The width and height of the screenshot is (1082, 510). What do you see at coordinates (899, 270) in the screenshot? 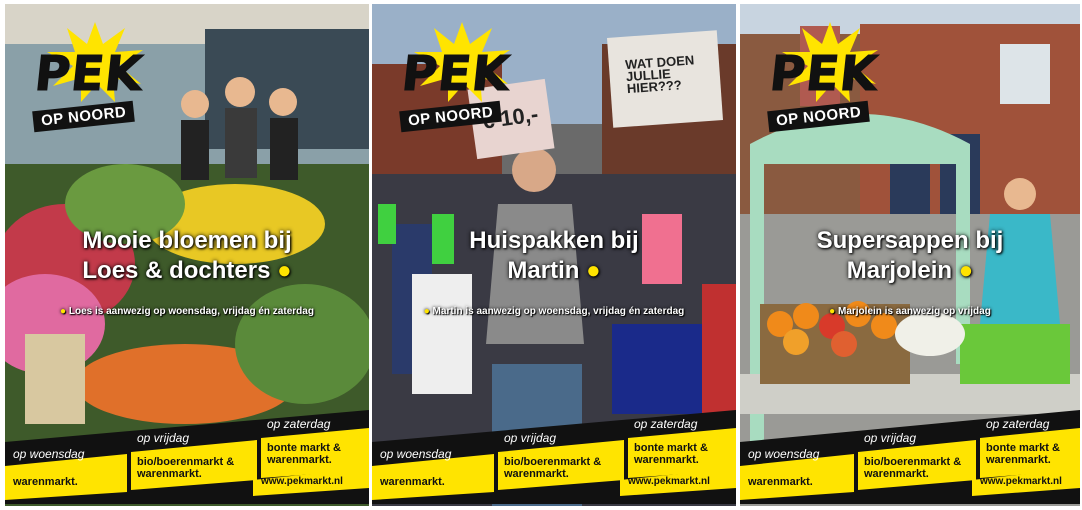
I see `headline-line-2: Marjolein` at bounding box center [899, 270].